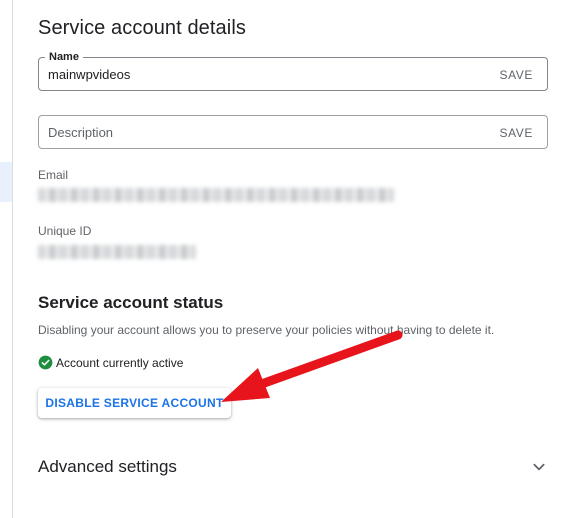 Image resolution: width=569 pixels, height=518 pixels. I want to click on status-section-title: Service account status, so click(131, 302).